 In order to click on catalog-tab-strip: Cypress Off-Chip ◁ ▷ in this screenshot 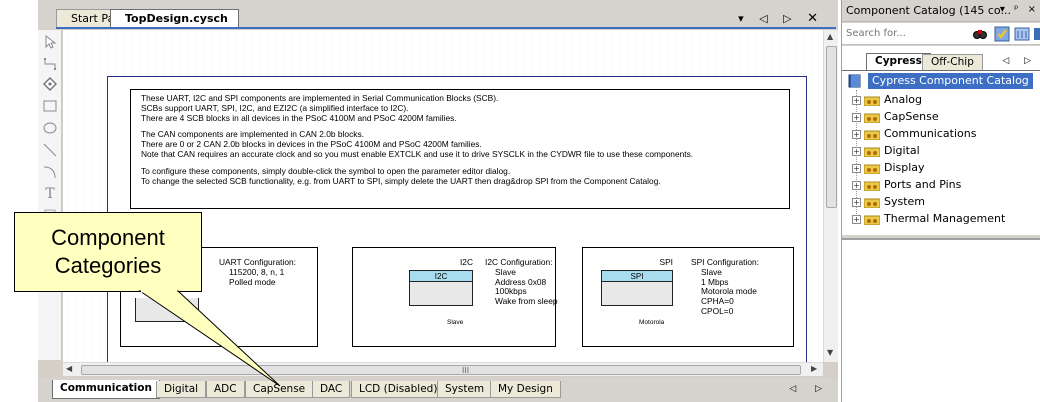, I will do `click(941, 58)`.